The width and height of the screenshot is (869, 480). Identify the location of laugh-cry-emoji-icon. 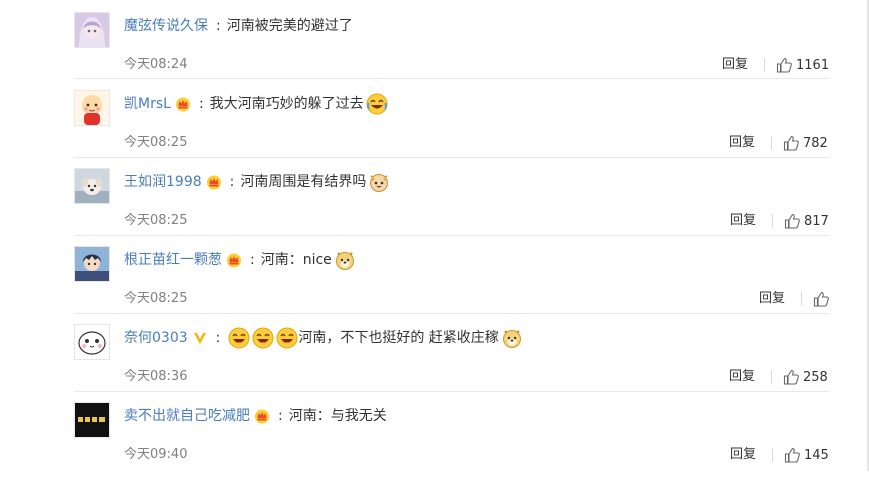
(377, 104).